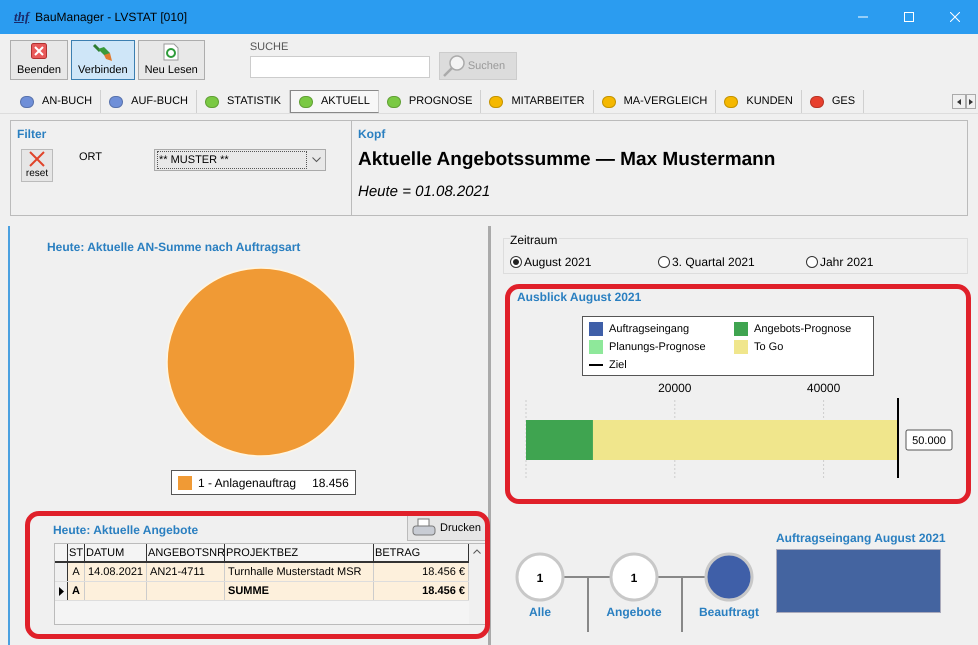  I want to click on radio-option: 3. Quartal 2021, so click(732, 262).